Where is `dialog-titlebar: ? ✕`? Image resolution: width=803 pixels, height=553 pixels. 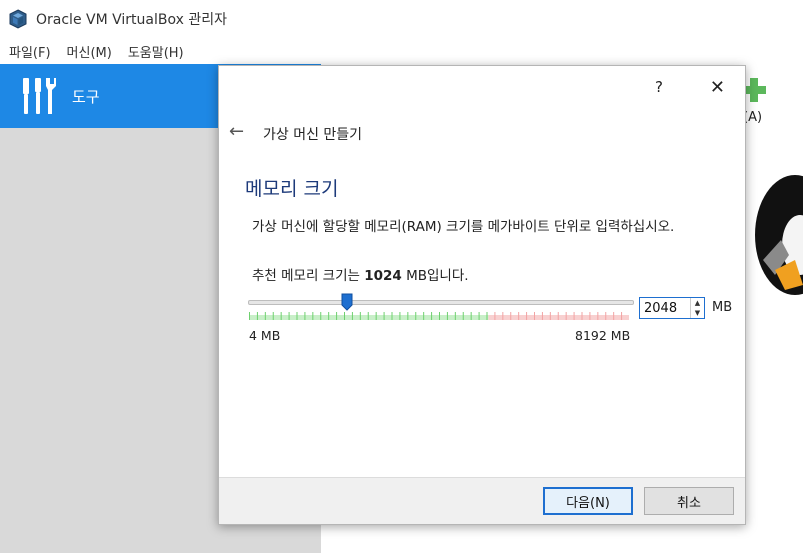 dialog-titlebar: ? ✕ is located at coordinates (482, 88).